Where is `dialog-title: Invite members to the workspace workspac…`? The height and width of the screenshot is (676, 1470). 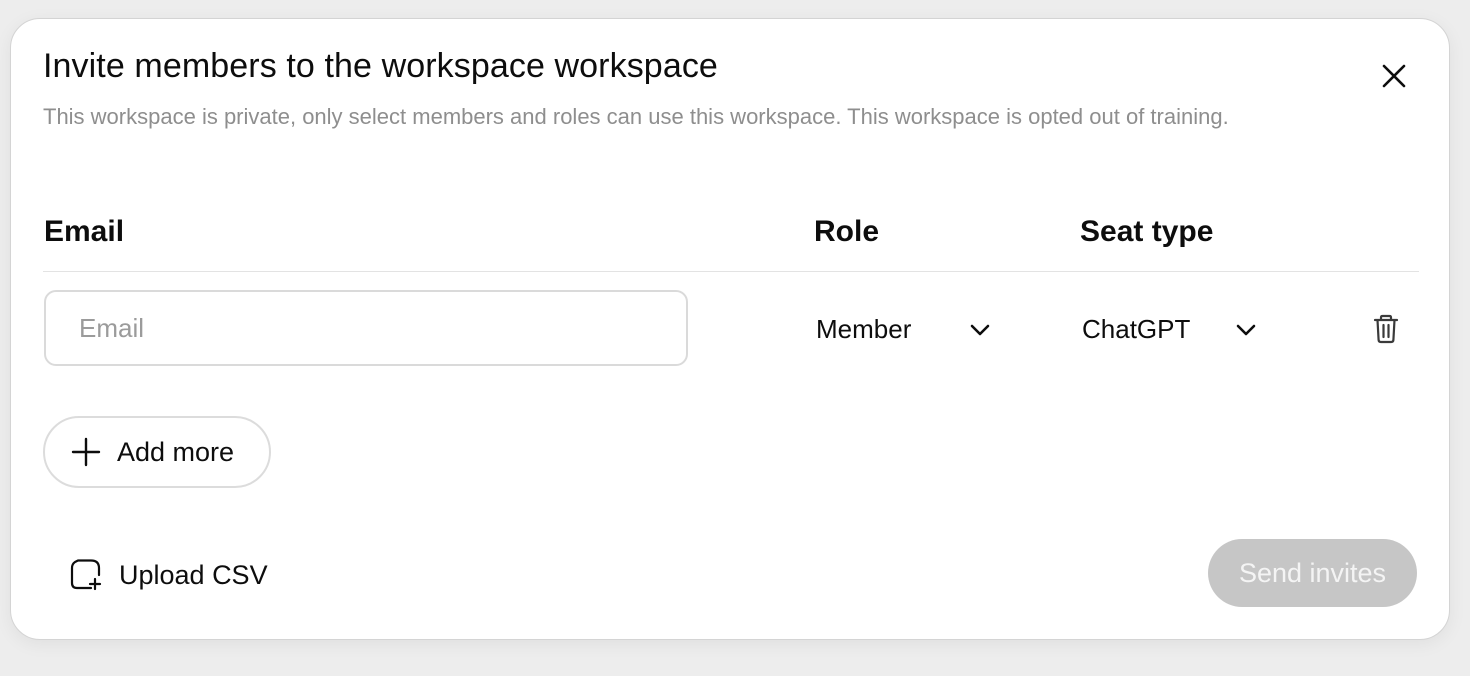
dialog-title: Invite members to the workspace workspac… is located at coordinates (380, 66).